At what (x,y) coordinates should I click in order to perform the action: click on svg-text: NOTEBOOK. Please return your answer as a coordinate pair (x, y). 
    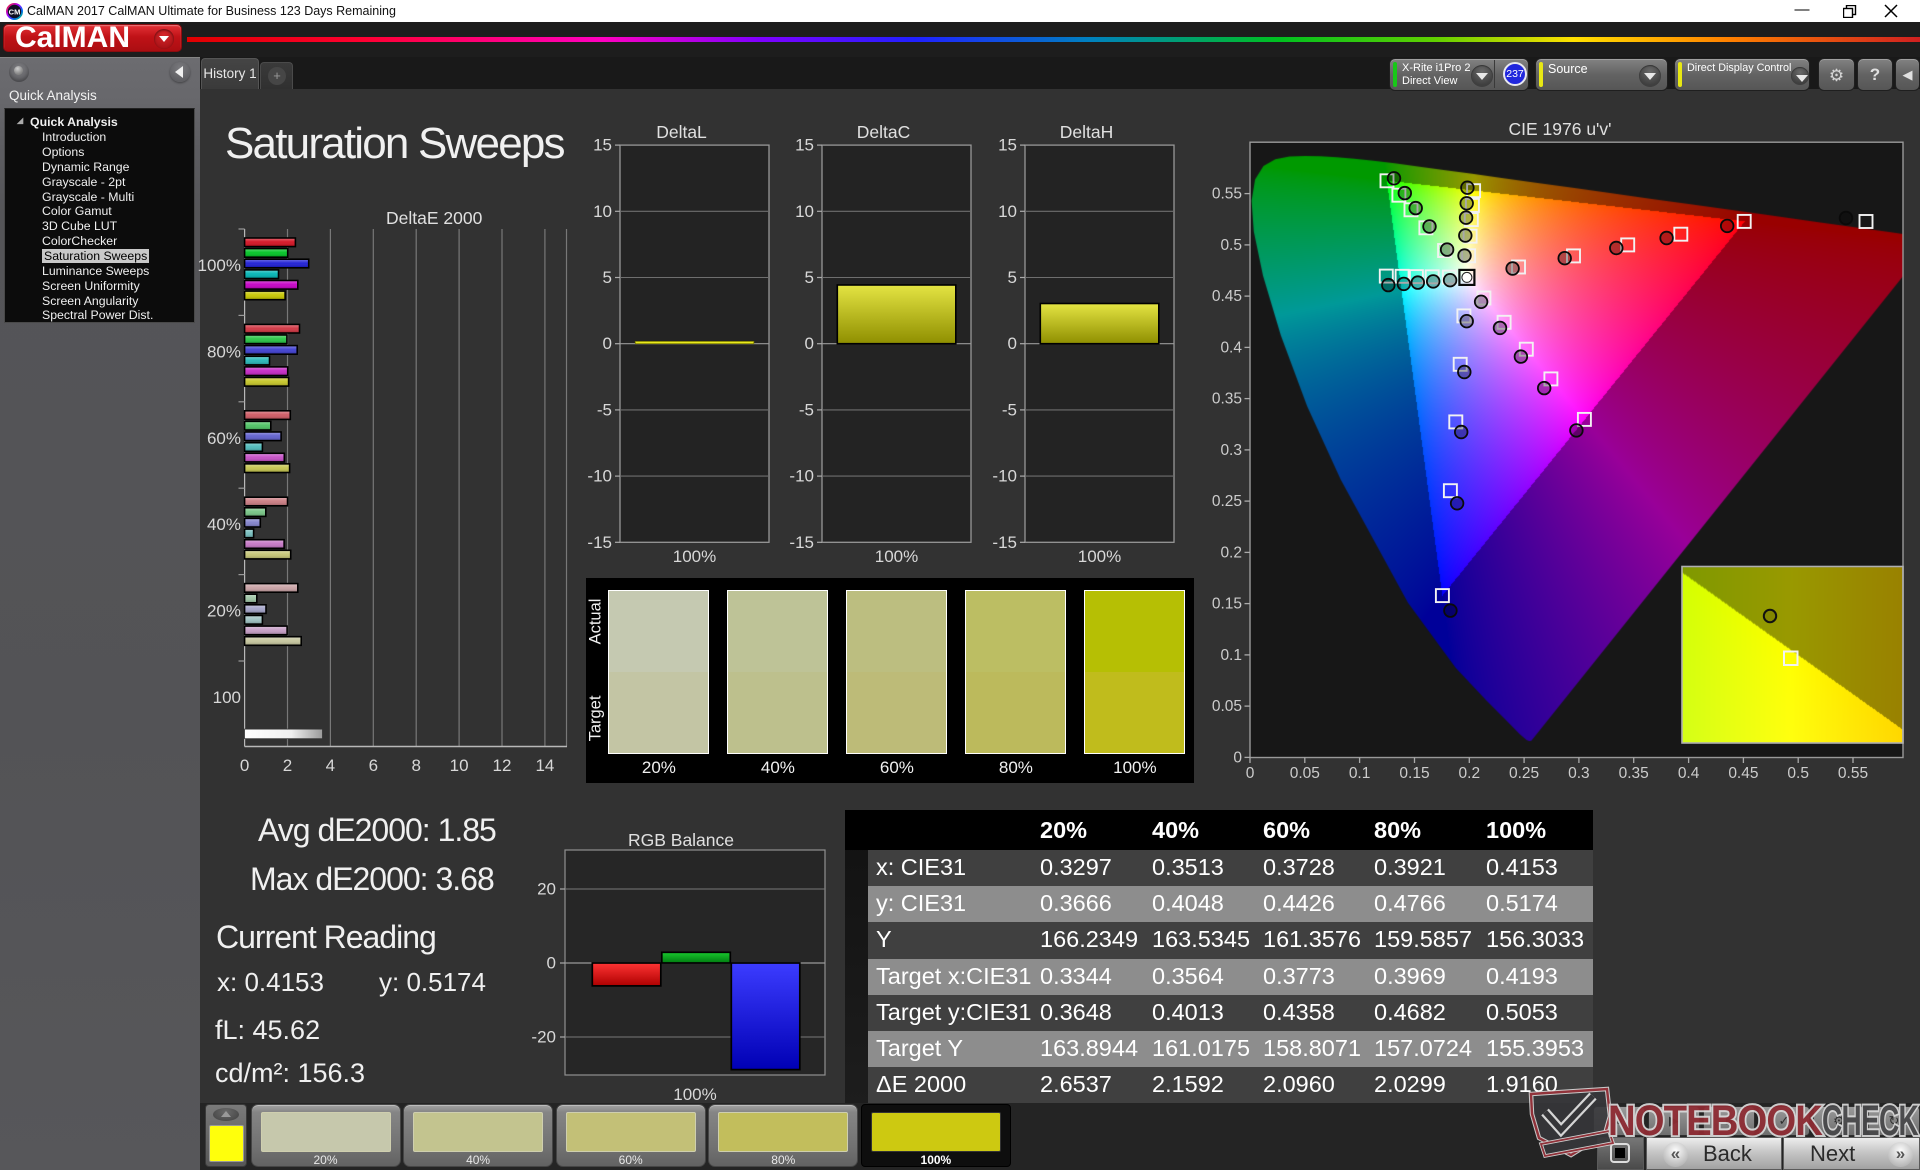
    Looking at the image, I should click on (1715, 1121).